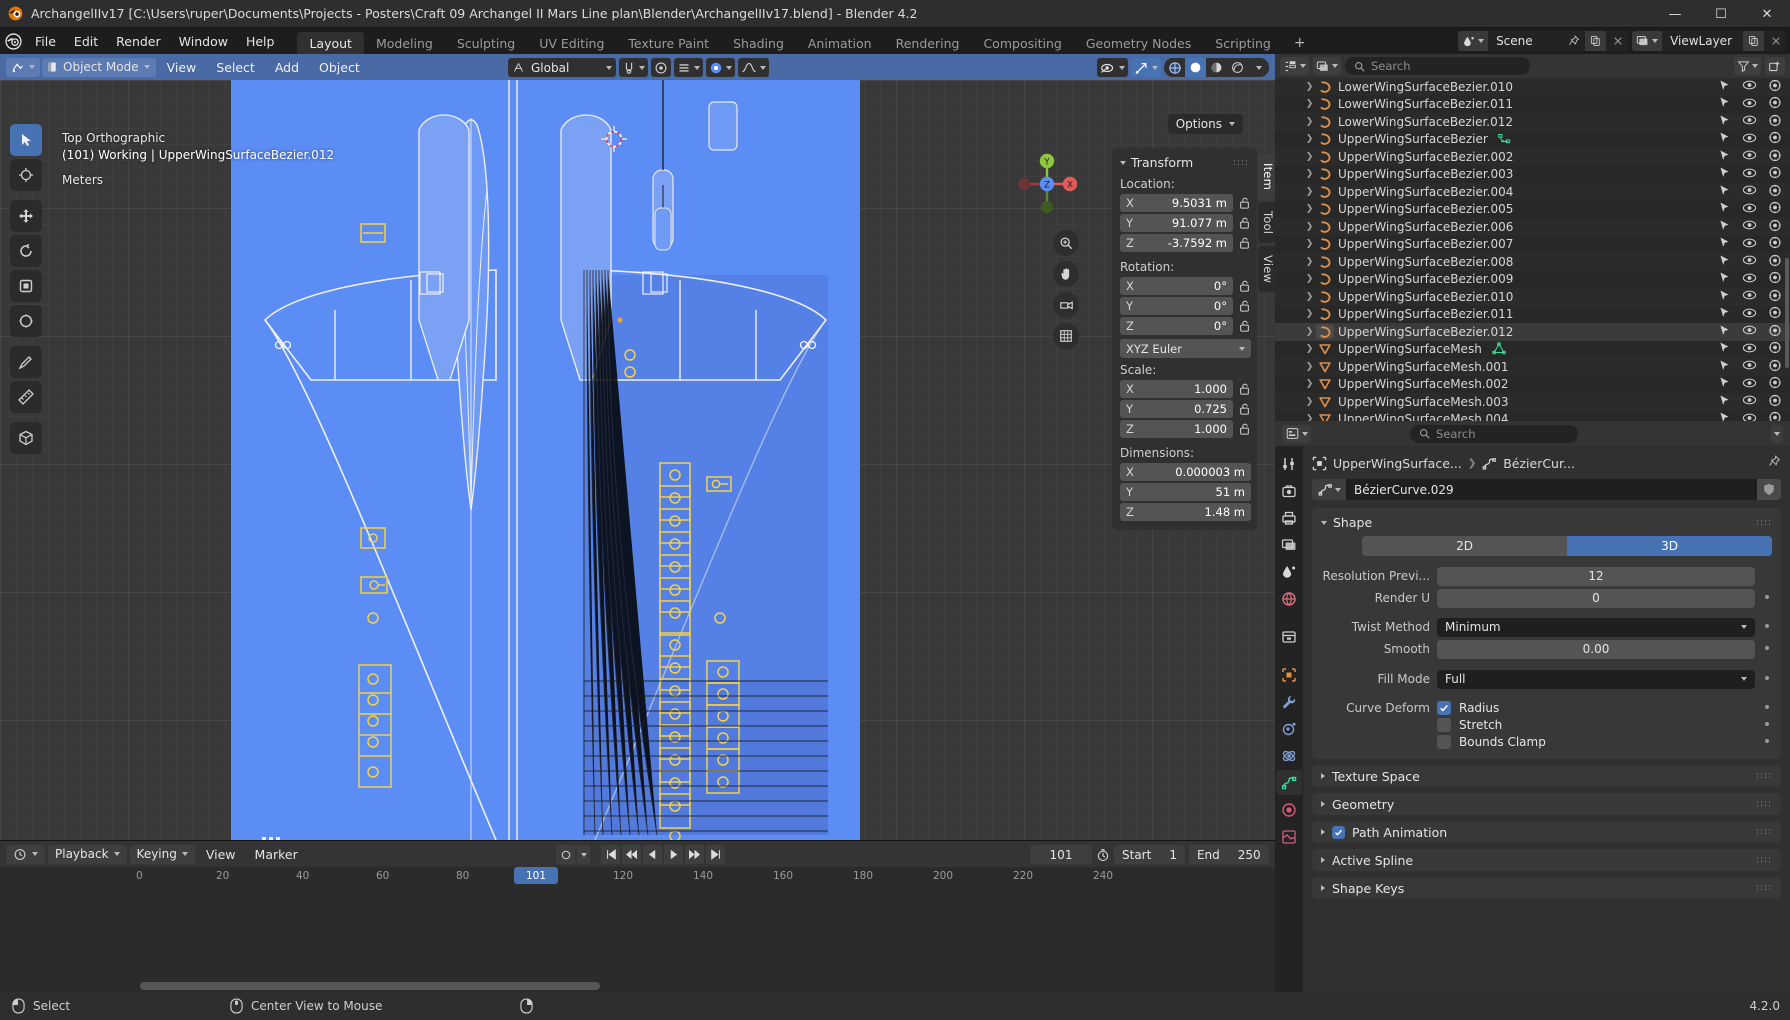  What do you see at coordinates (1244, 286) in the screenshot?
I see `lock-rotation-x-icon` at bounding box center [1244, 286].